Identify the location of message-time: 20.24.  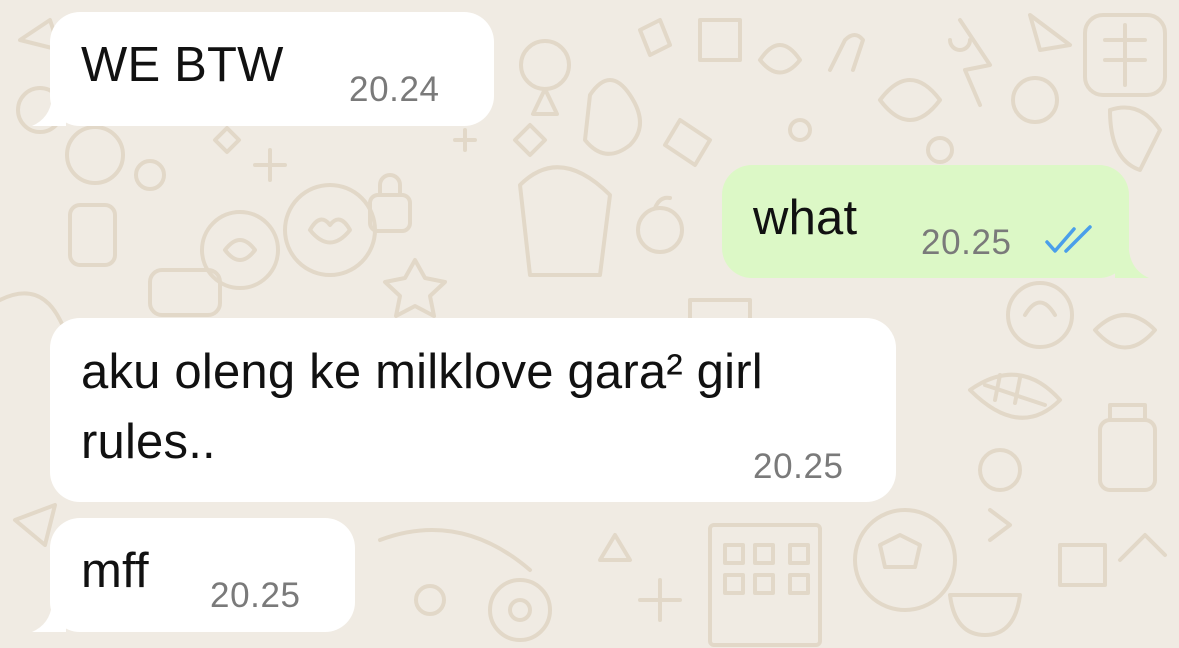
(394, 89).